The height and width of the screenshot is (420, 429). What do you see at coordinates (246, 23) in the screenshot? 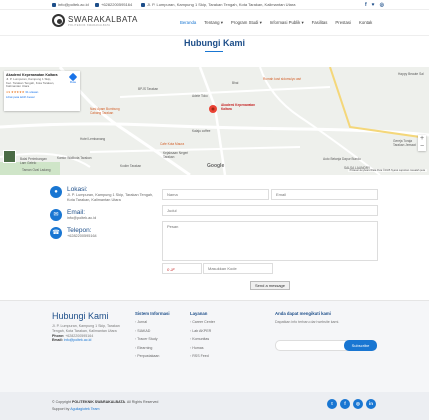
I see `nav-program-studi: Program Studi ▾` at bounding box center [246, 23].